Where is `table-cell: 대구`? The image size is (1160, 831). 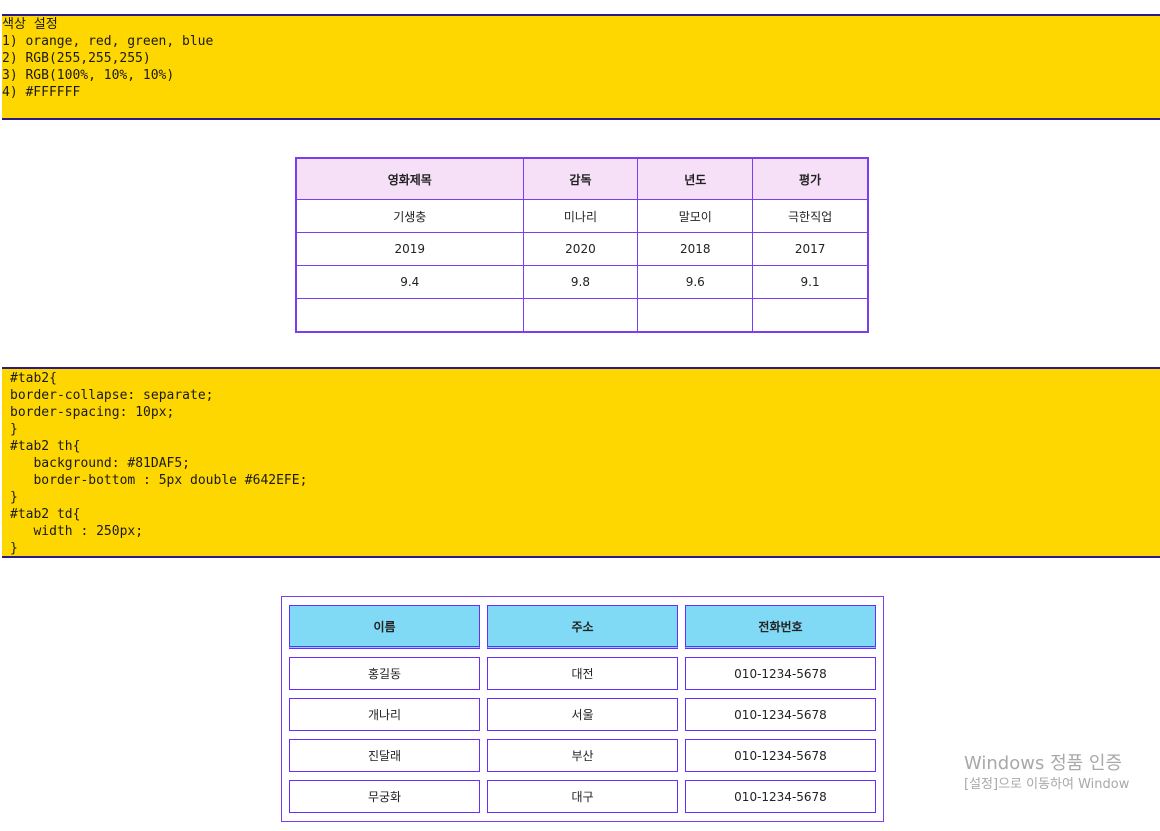
table-cell: 대구 is located at coordinates (582, 796).